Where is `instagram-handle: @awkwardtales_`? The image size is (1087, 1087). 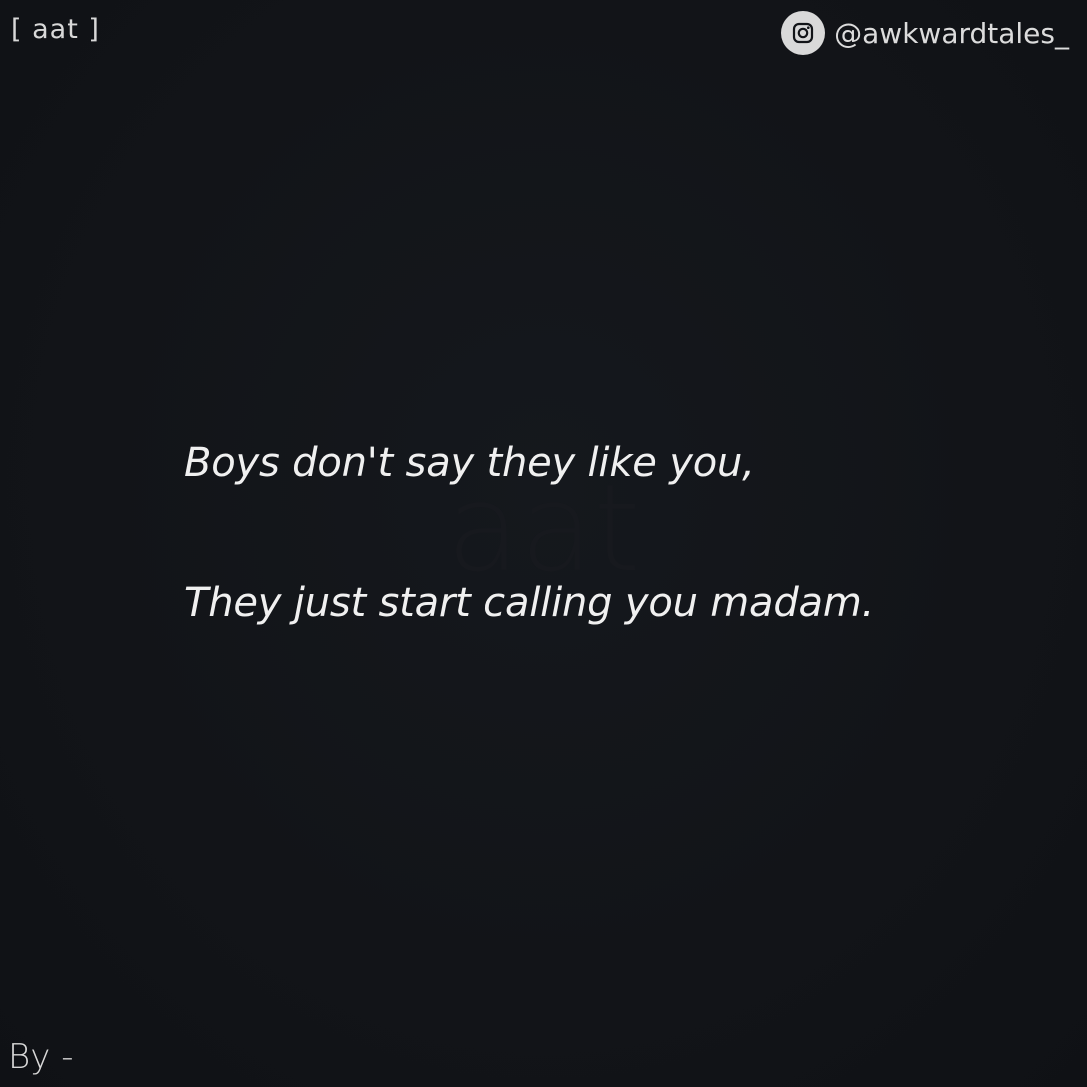 instagram-handle: @awkwardtales_ is located at coordinates (925, 33).